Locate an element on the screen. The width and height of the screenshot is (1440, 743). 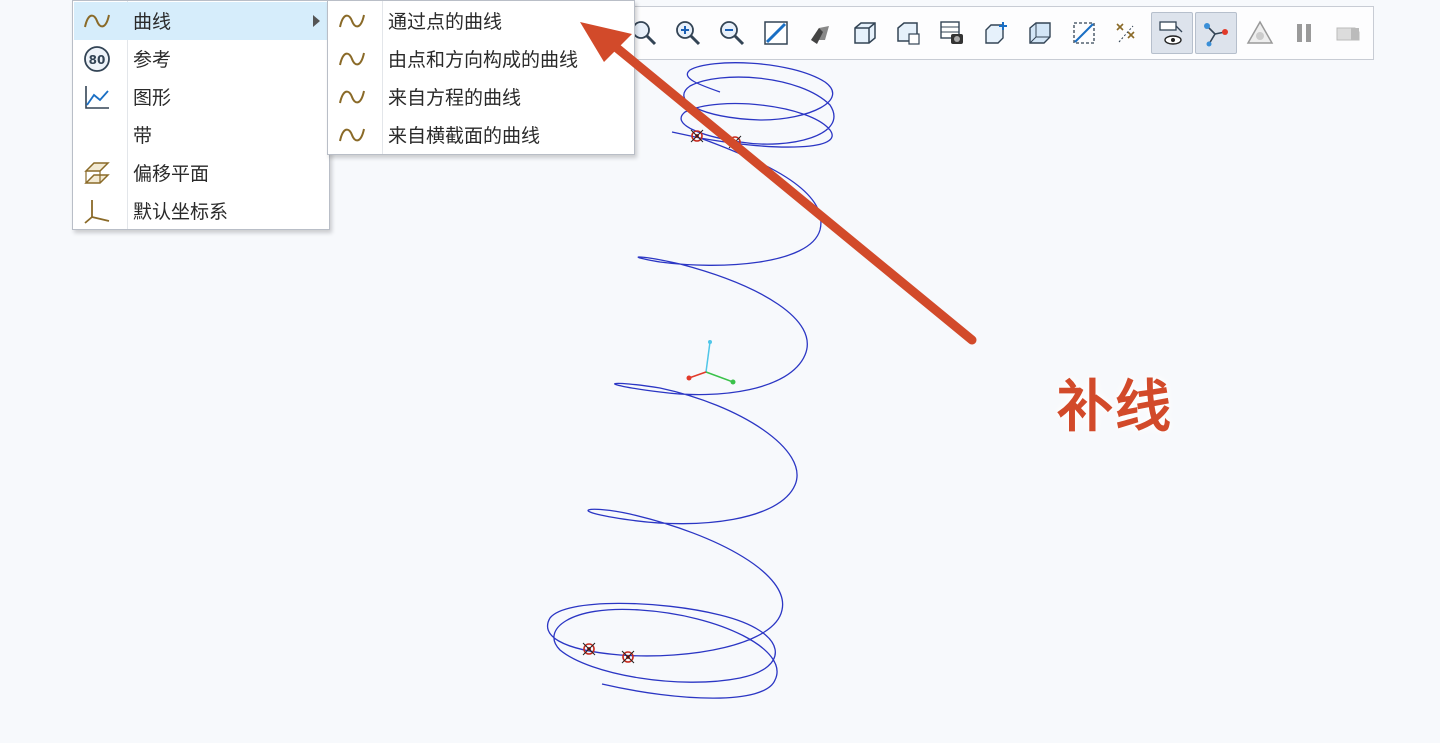
menu-item-label: 由点和方向构成的曲线 is located at coordinates (483, 60).